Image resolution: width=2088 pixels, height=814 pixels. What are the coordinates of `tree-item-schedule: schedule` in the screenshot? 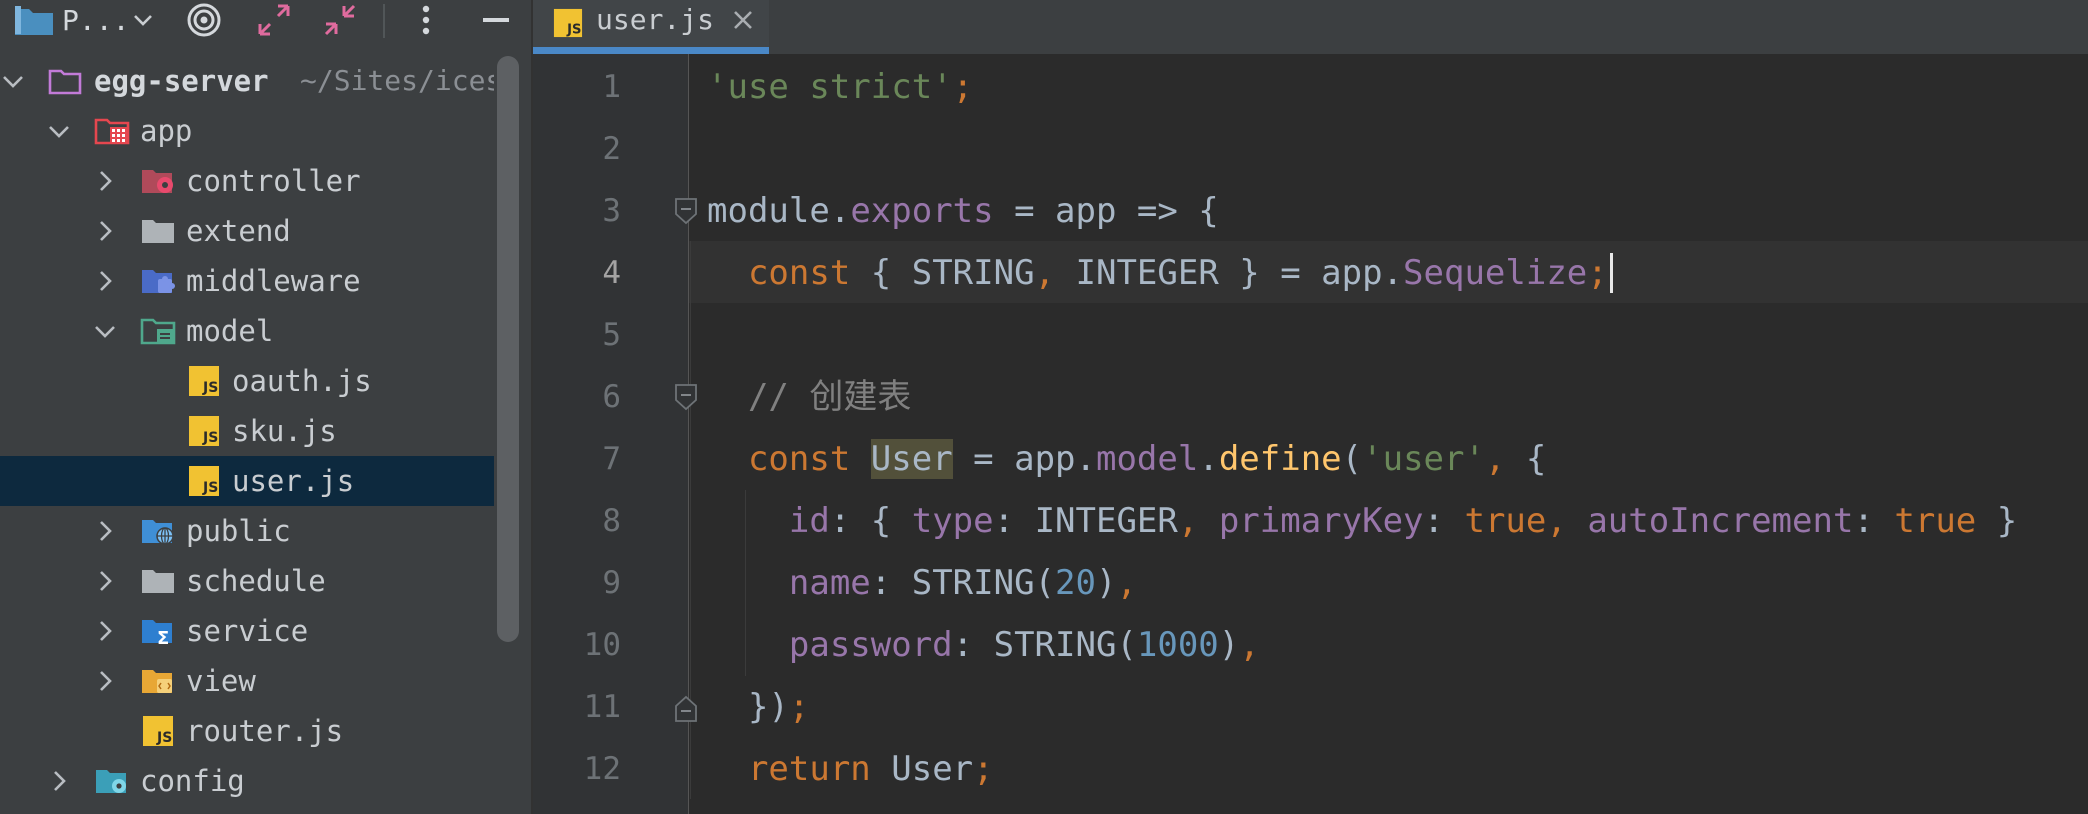 It's located at (247, 581).